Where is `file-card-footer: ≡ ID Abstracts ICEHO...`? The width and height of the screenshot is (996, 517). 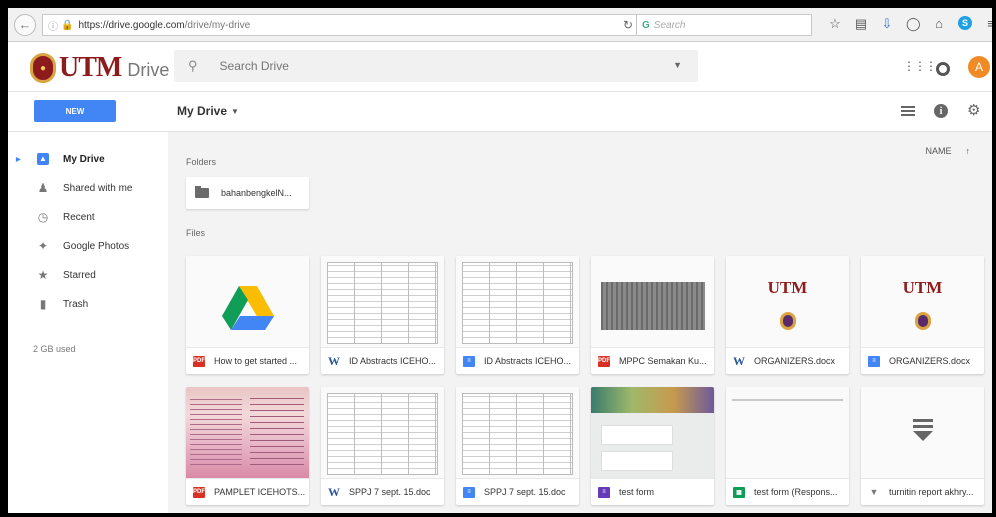 file-card-footer: ≡ ID Abstracts ICEHO... is located at coordinates (517, 361).